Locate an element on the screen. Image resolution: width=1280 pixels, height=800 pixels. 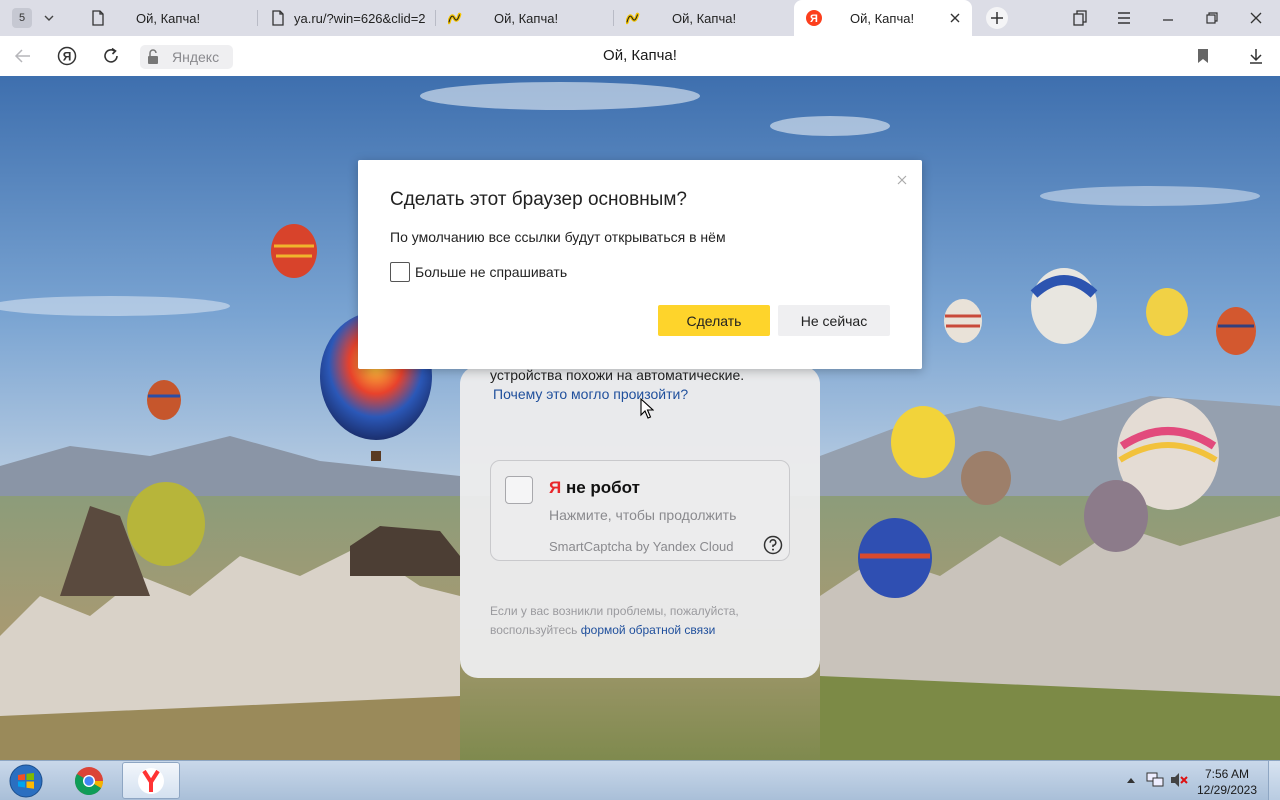
reload-icon is located at coordinates (111, 55).